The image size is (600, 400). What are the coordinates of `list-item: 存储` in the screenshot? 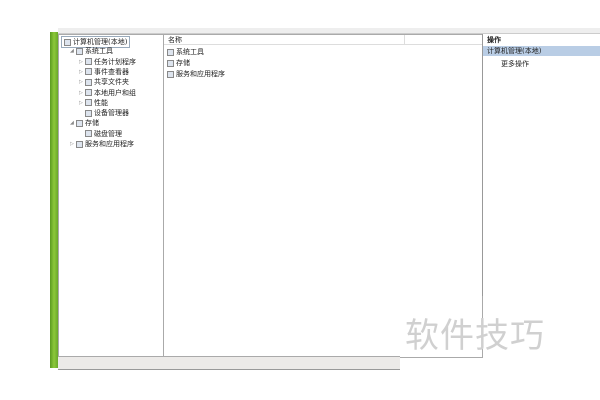 It's located at (178, 63).